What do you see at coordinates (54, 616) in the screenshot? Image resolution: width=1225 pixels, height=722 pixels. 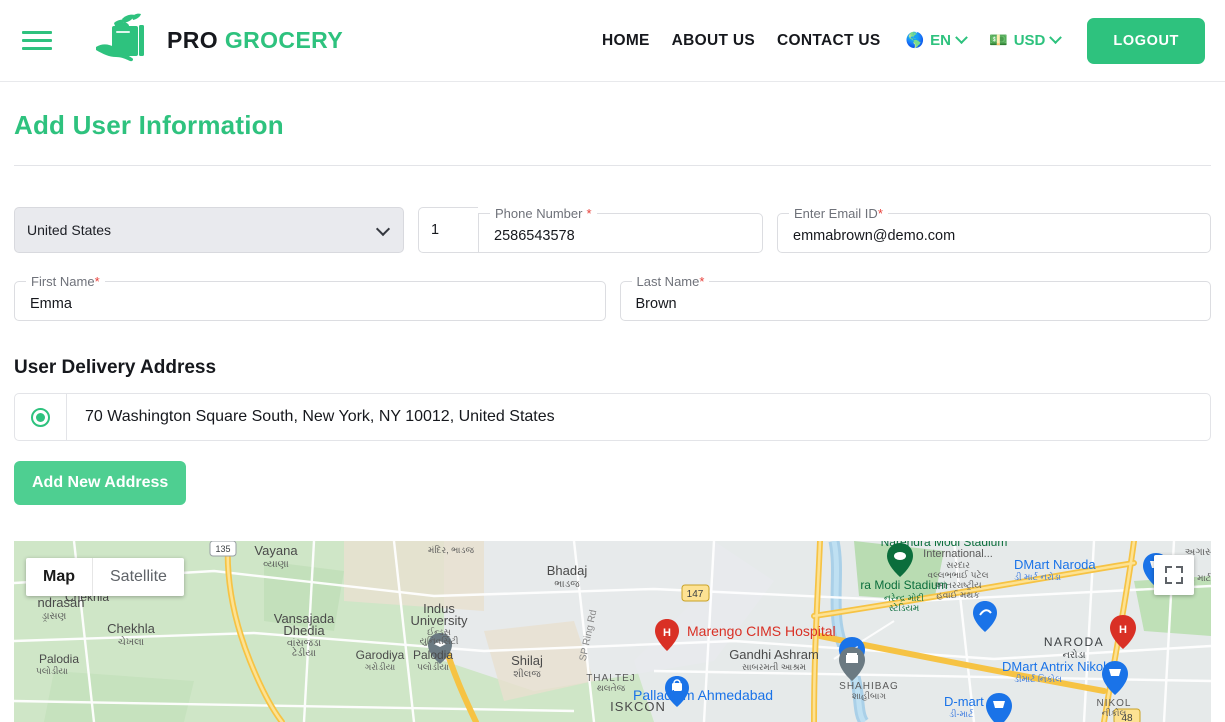 I see `svg-text: ડ્રાસણ` at bounding box center [54, 616].